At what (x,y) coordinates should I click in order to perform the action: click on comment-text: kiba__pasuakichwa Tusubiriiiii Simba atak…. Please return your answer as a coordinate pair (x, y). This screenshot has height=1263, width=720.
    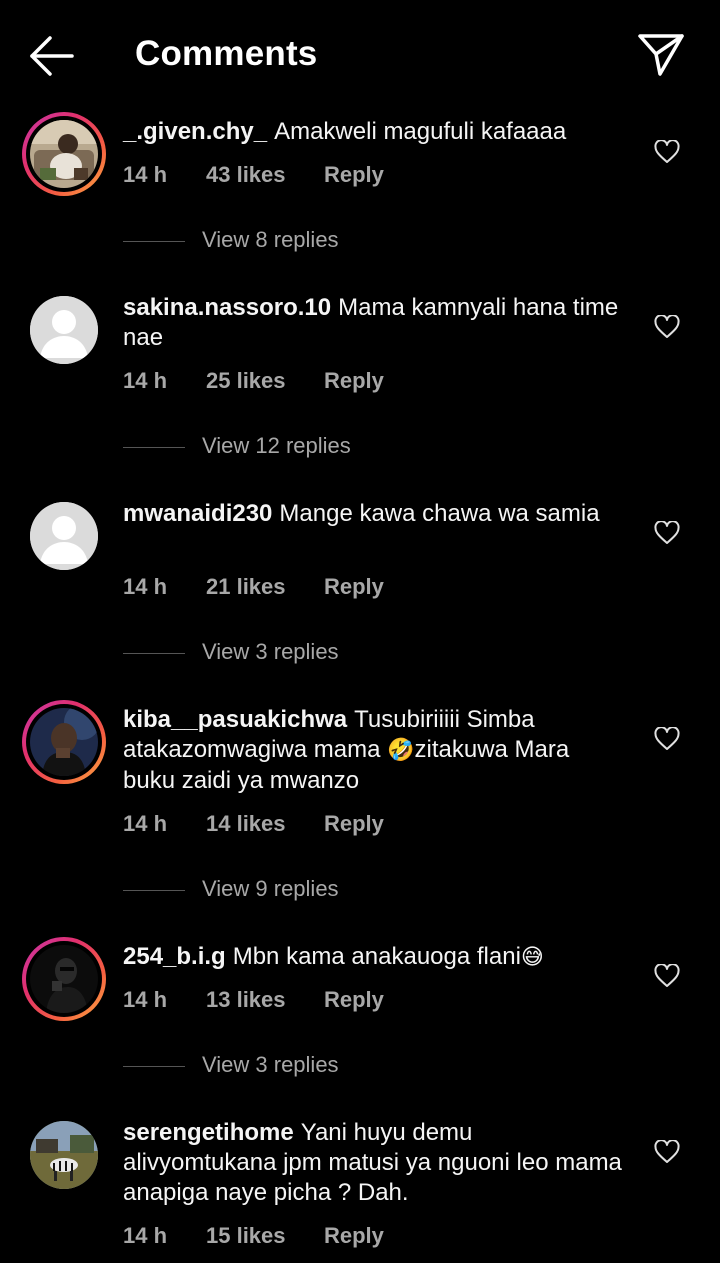
    Looking at the image, I should click on (373, 750).